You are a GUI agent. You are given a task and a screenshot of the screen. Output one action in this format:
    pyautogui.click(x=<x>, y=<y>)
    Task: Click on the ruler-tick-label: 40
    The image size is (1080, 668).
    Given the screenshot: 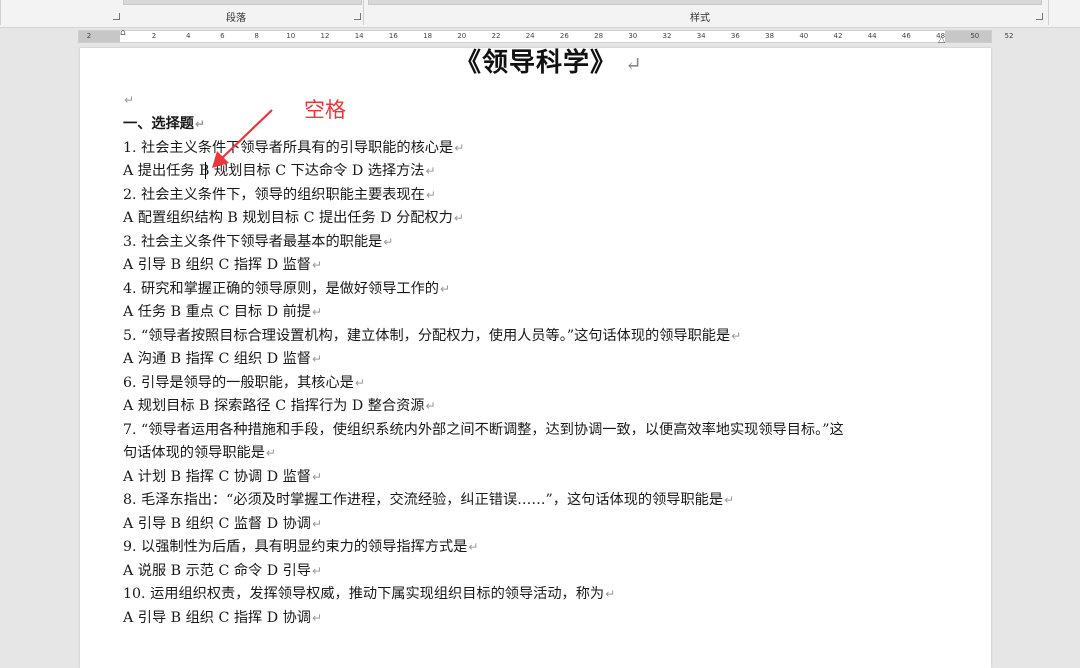 What is the action you would take?
    pyautogui.click(x=804, y=36)
    